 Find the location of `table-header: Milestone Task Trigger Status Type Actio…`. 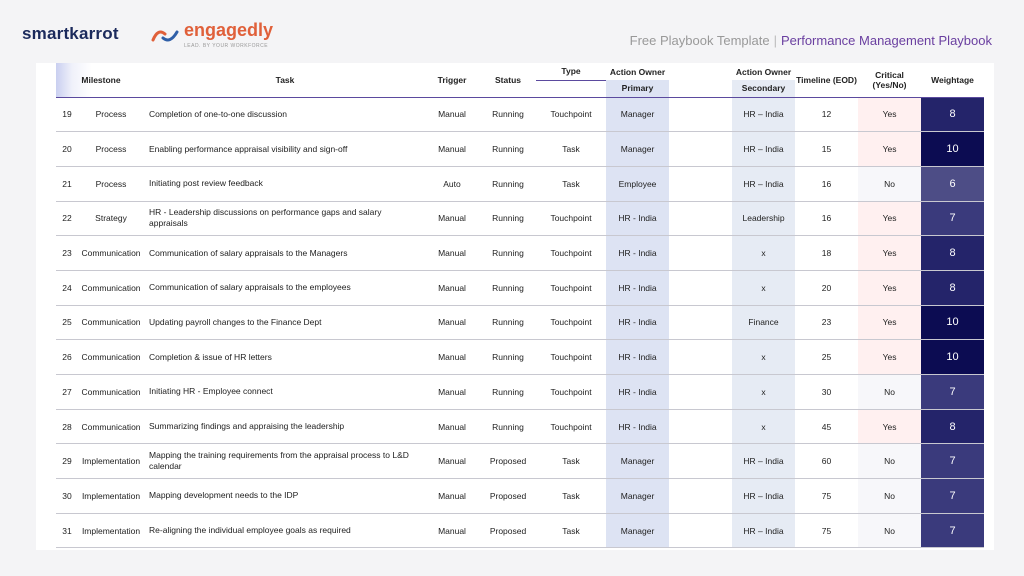

table-header: Milestone Task Trigger Status Type Actio… is located at coordinates (520, 80).